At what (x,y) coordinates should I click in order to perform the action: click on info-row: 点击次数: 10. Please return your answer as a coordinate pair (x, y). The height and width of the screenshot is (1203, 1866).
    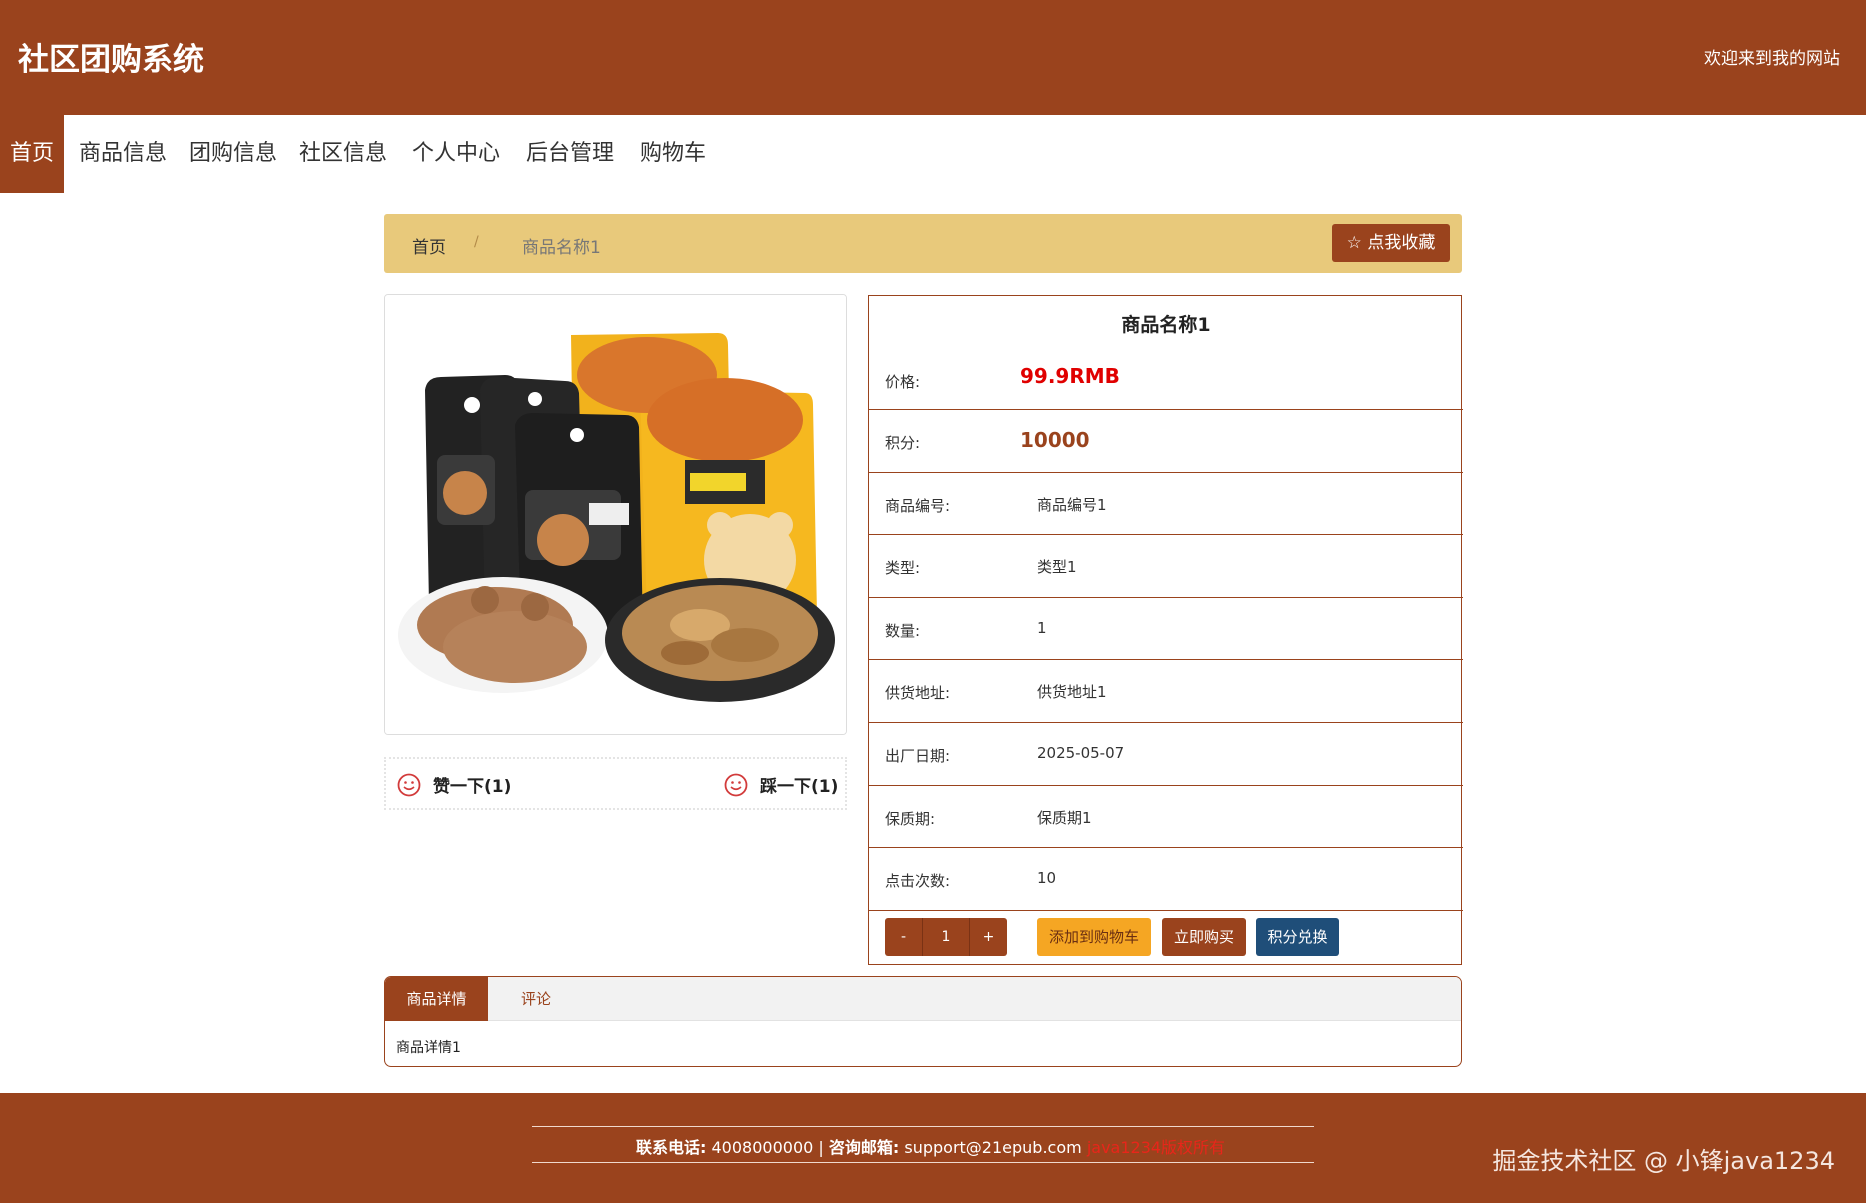
    Looking at the image, I should click on (1166, 878).